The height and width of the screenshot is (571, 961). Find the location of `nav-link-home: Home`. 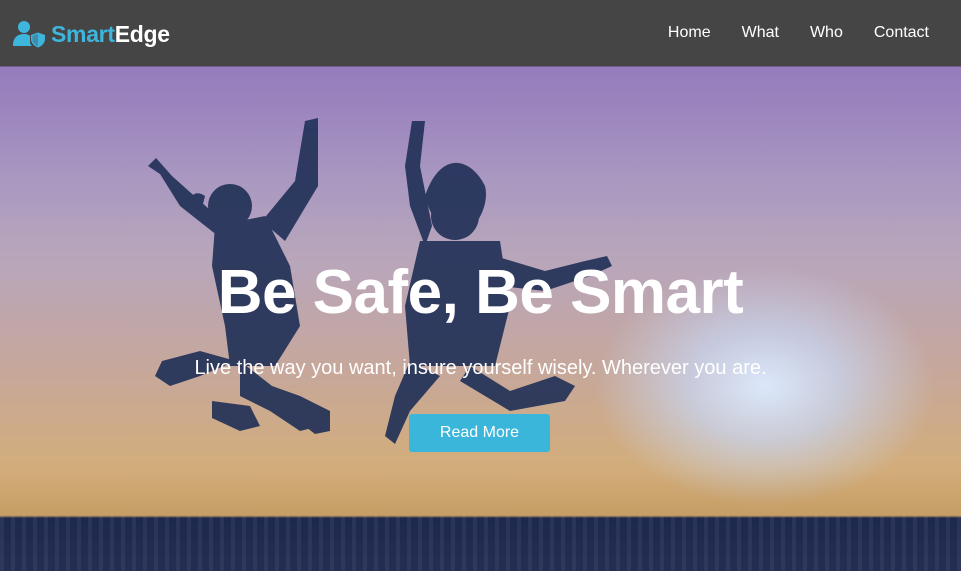

nav-link-home: Home is located at coordinates (689, 33).